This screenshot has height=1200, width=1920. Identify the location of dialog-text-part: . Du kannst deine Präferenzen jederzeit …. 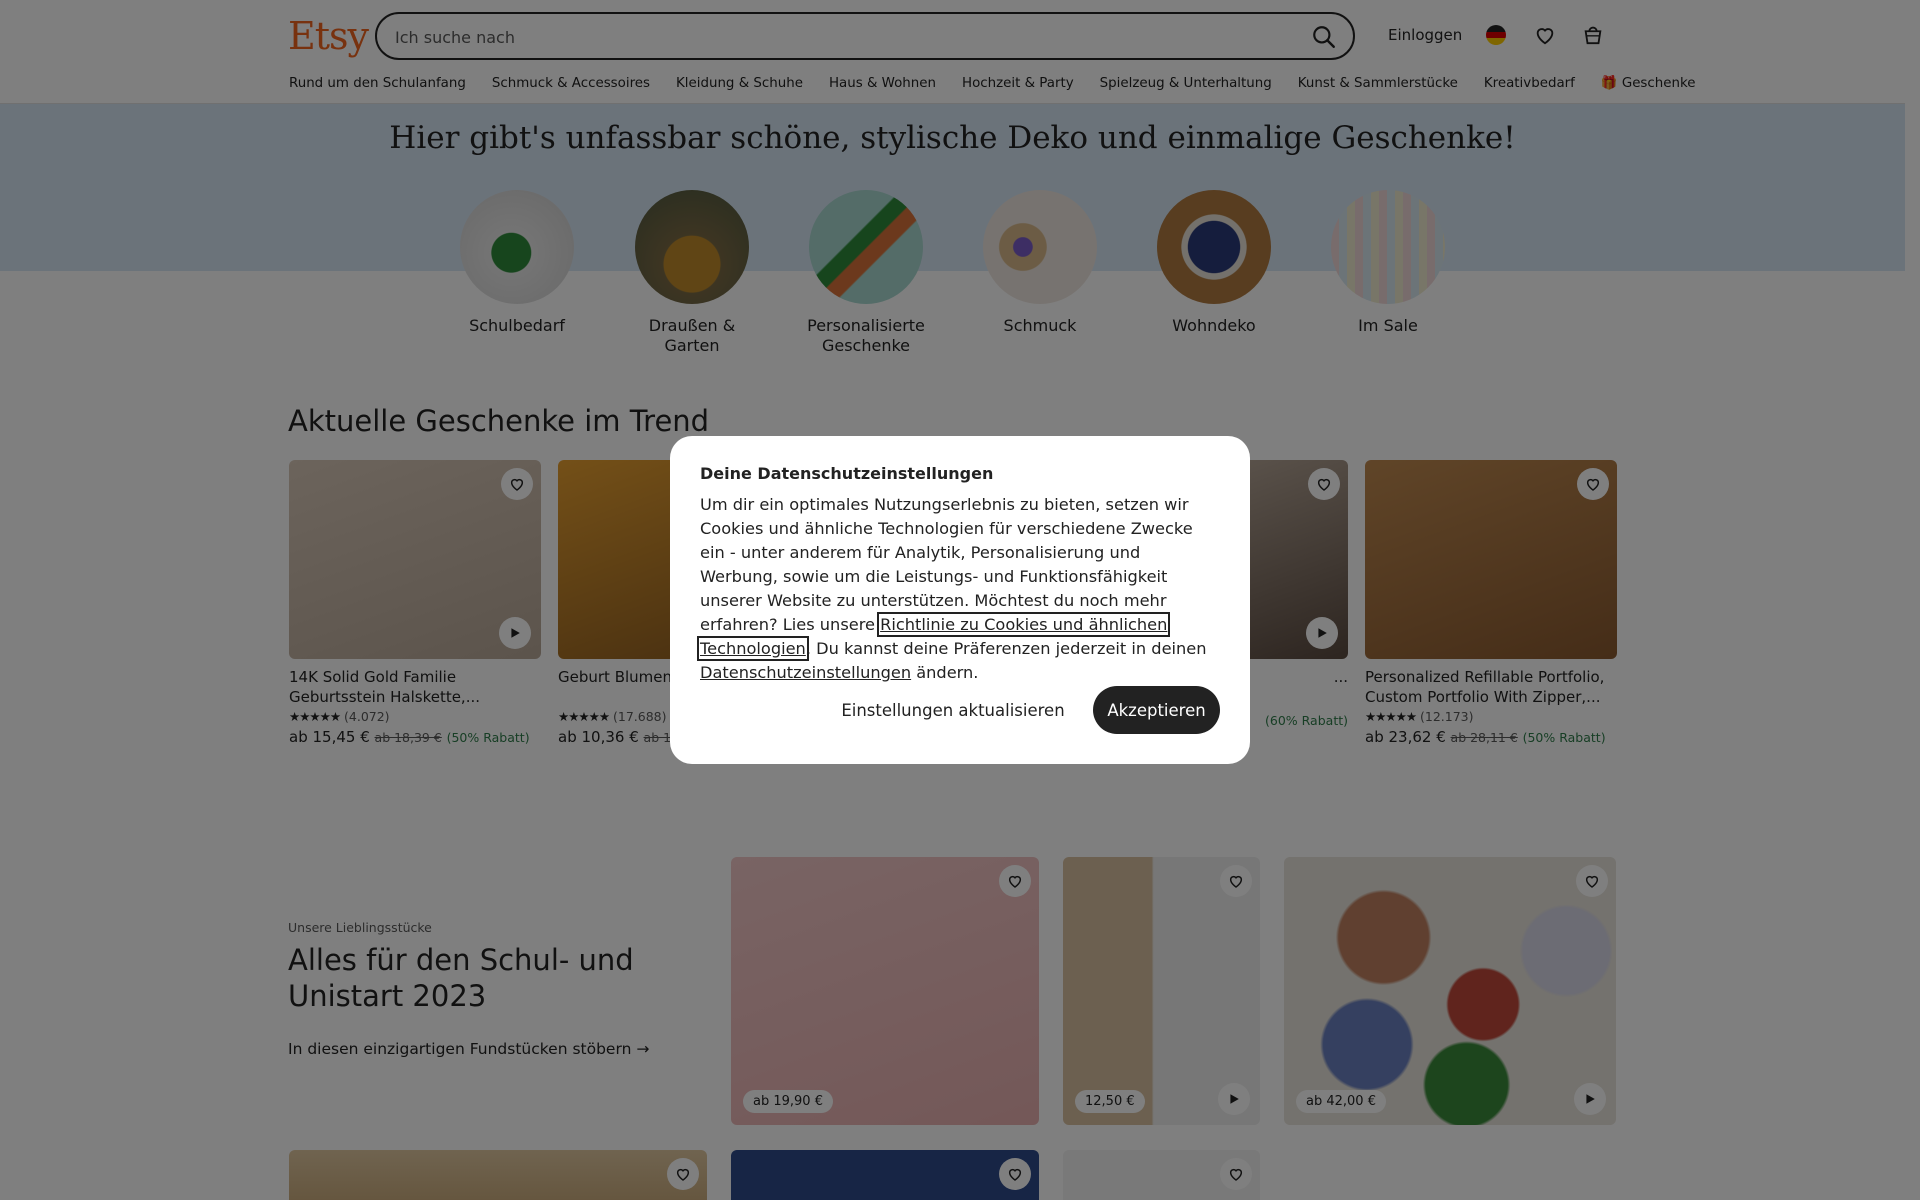
(1006, 648).